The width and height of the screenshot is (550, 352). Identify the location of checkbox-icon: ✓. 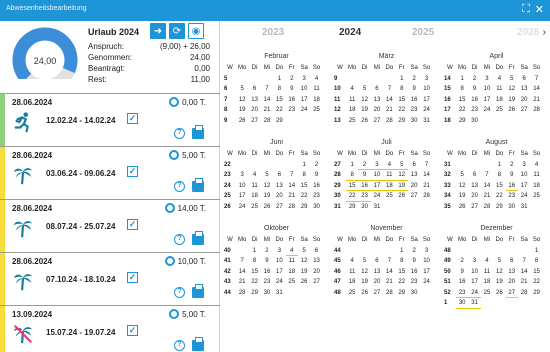
(132, 330).